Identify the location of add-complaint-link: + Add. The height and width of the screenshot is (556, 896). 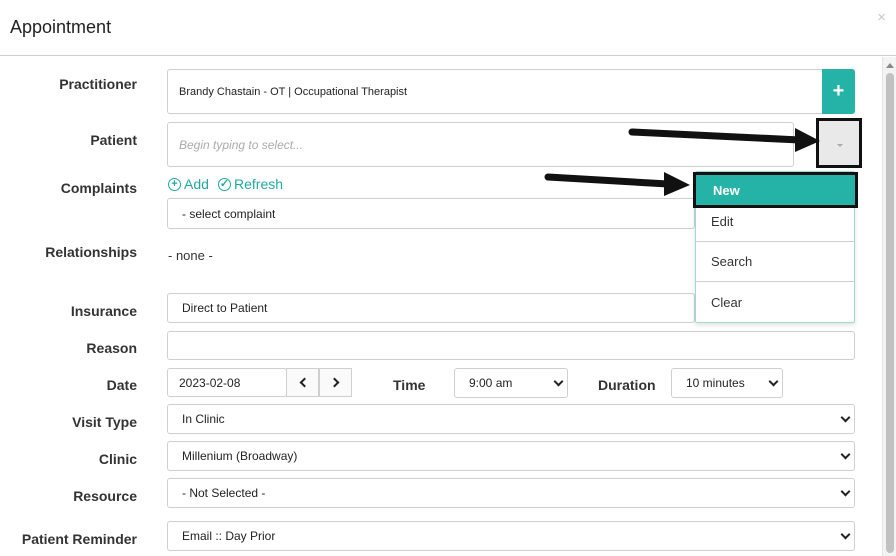
(188, 184).